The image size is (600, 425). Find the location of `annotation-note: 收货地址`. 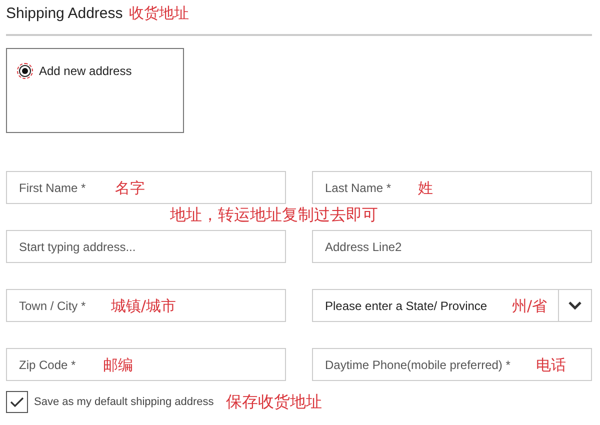

annotation-note: 收货地址 is located at coordinates (158, 13).